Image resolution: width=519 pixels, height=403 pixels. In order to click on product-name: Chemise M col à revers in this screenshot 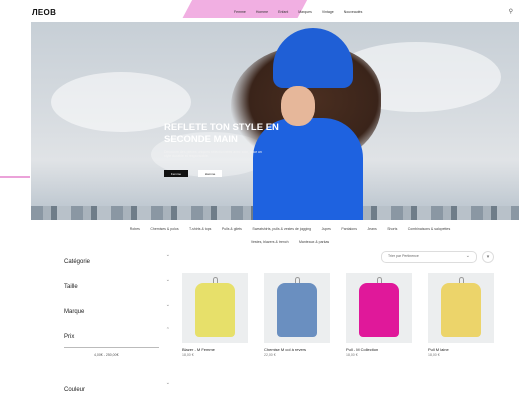, I will do `click(297, 349)`.